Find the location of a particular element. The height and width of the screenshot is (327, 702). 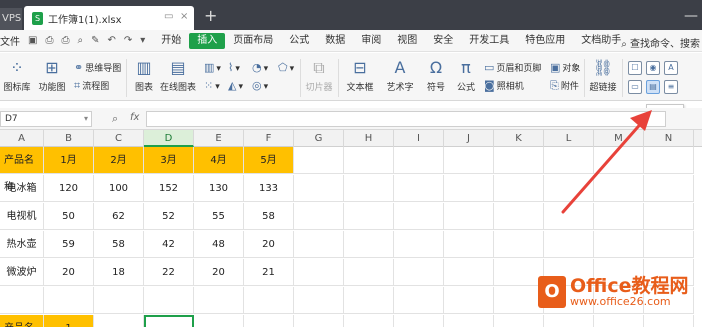

table-cell: 3月 is located at coordinates (169, 160).